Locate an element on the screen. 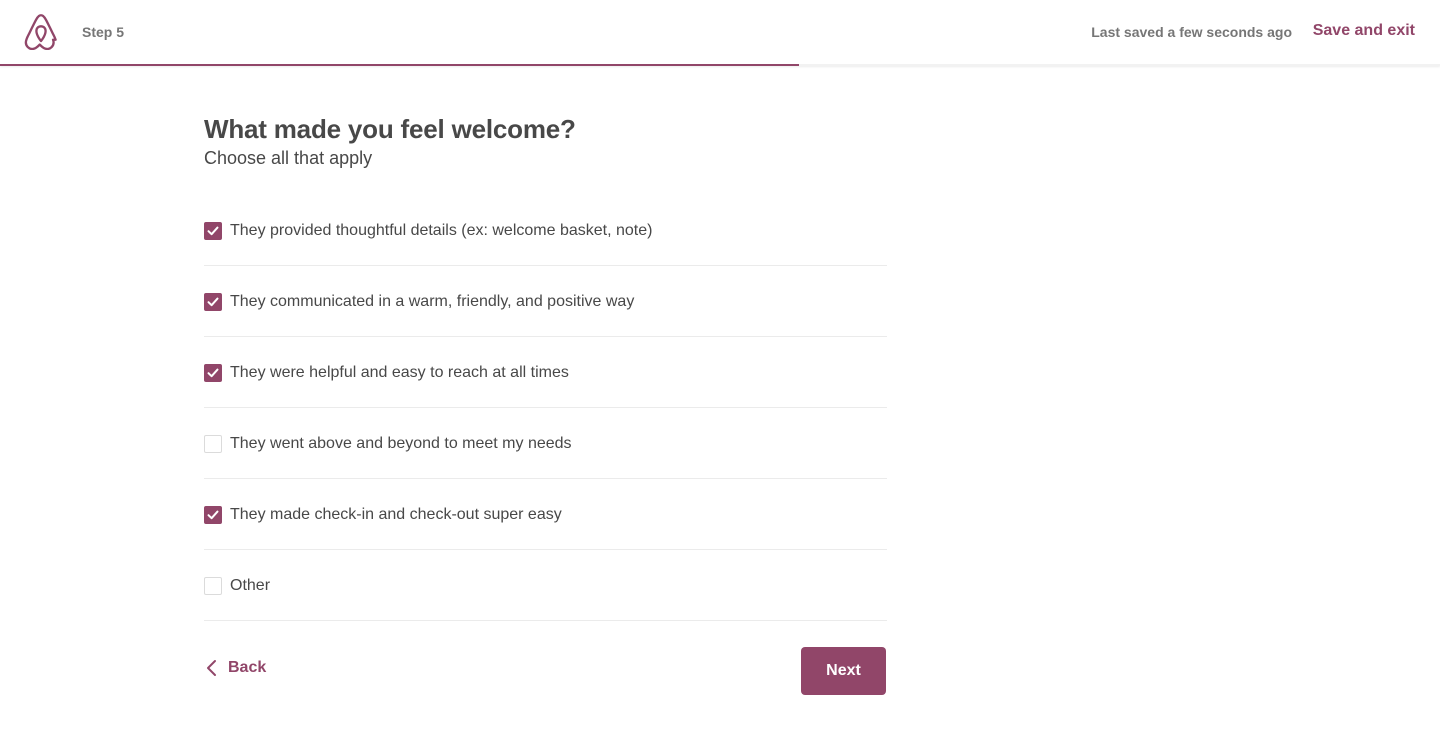  step-indicator: Step 5 is located at coordinates (103, 32).